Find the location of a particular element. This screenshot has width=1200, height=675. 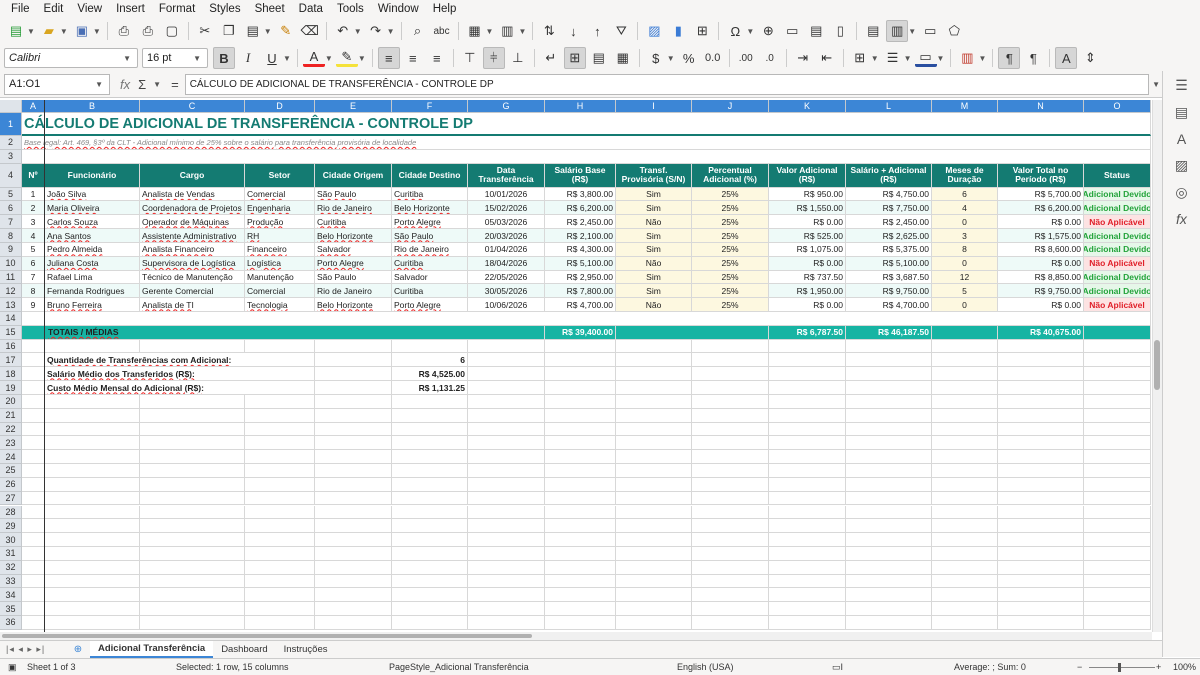

autofilter-icon: ⛛ is located at coordinates (621, 31).